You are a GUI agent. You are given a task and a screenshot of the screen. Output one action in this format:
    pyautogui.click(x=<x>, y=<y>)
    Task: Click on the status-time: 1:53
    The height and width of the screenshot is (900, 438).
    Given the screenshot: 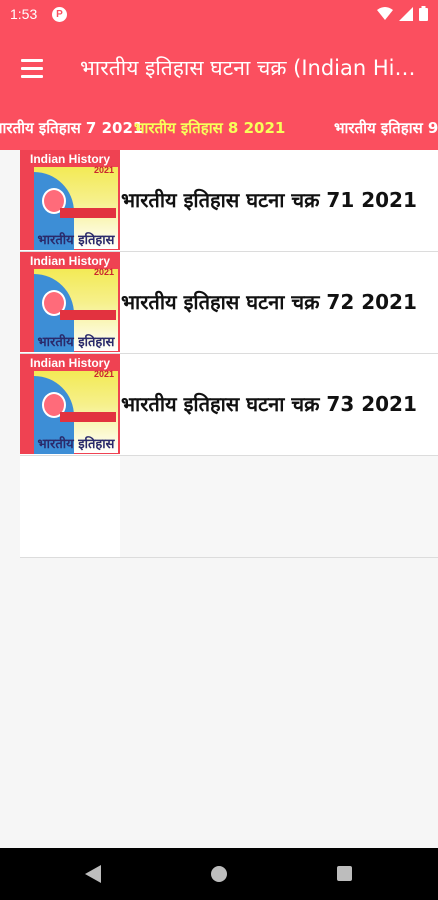 What is the action you would take?
    pyautogui.click(x=24, y=14)
    